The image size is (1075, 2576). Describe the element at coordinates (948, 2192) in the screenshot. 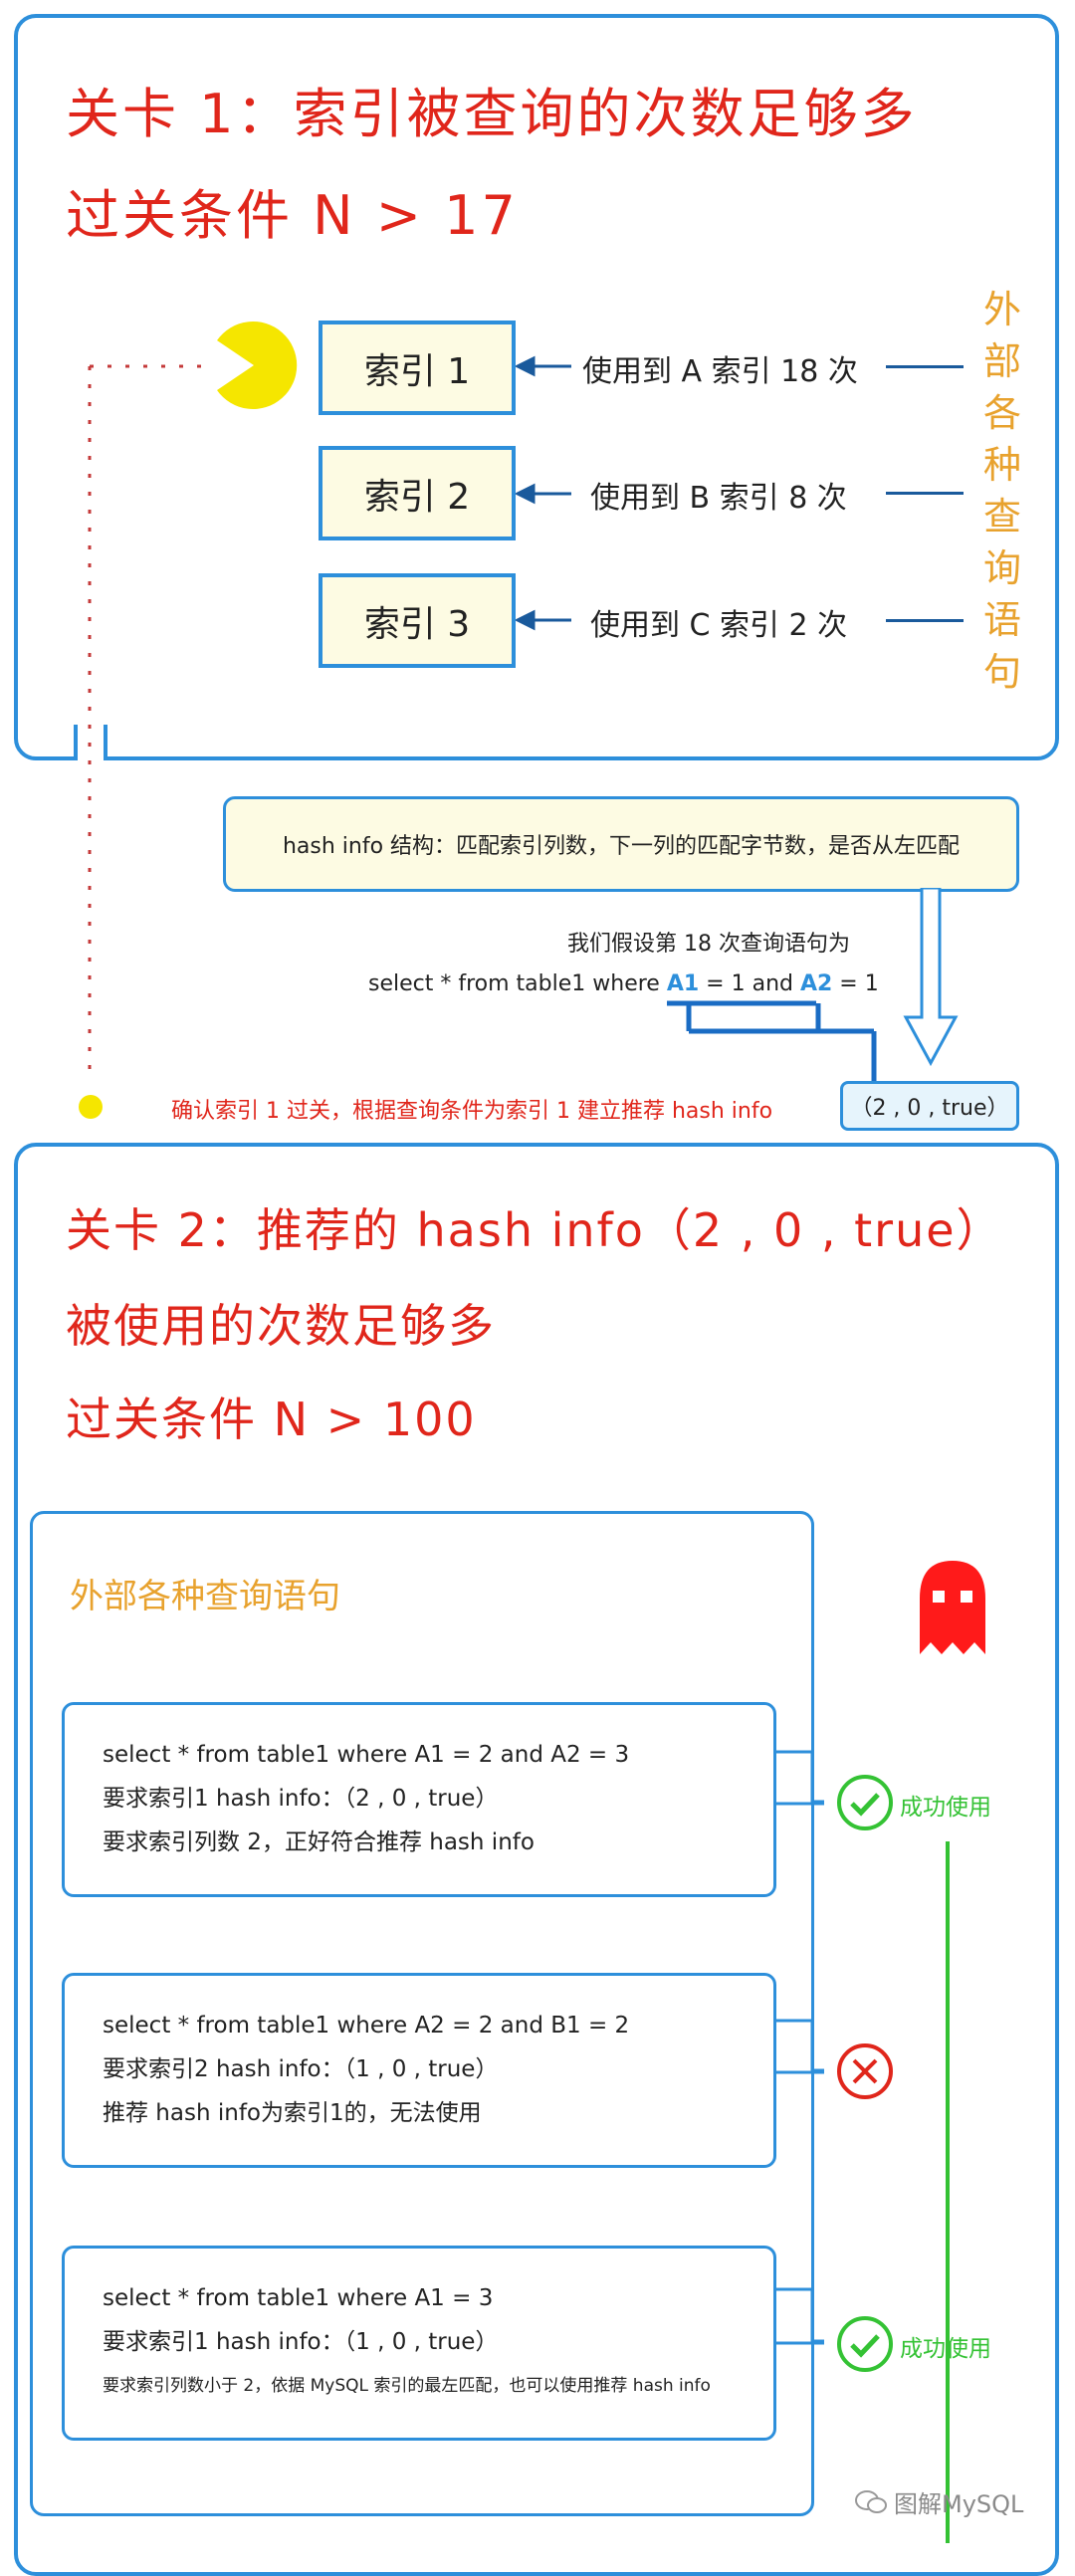

I see `green-progress-line` at that location.